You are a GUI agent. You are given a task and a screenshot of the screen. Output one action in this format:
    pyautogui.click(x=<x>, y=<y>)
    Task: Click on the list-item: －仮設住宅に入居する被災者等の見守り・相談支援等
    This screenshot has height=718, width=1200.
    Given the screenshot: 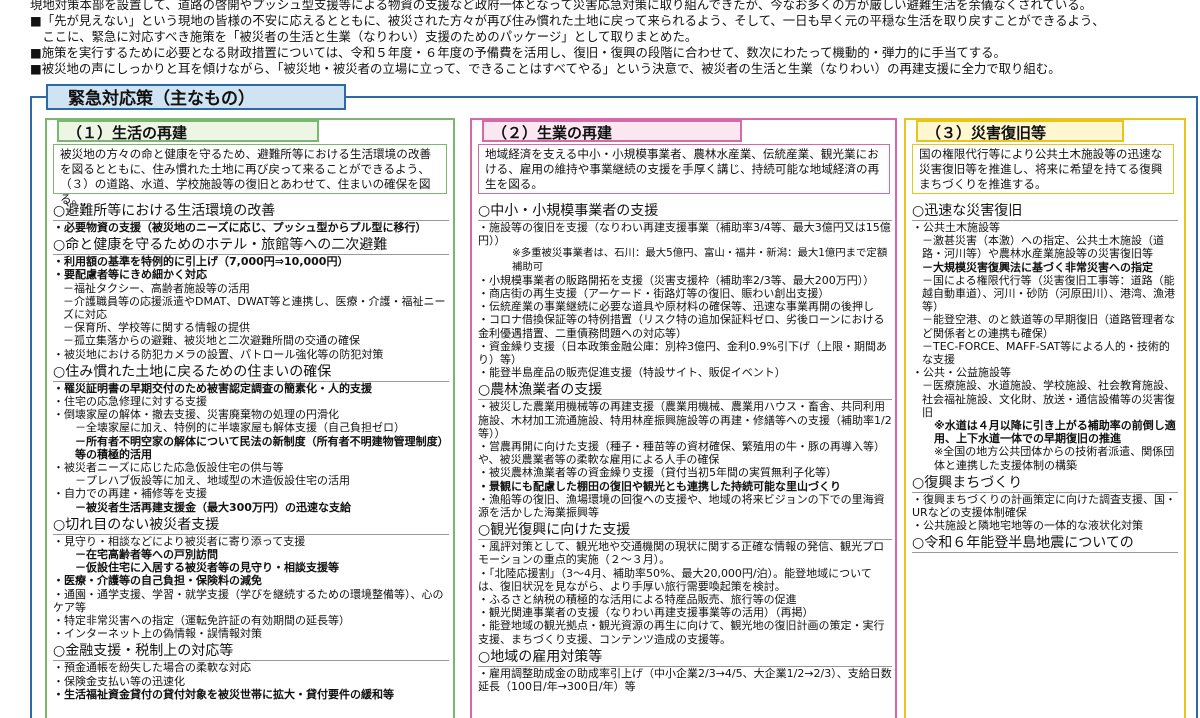 What is the action you would take?
    pyautogui.click(x=207, y=568)
    